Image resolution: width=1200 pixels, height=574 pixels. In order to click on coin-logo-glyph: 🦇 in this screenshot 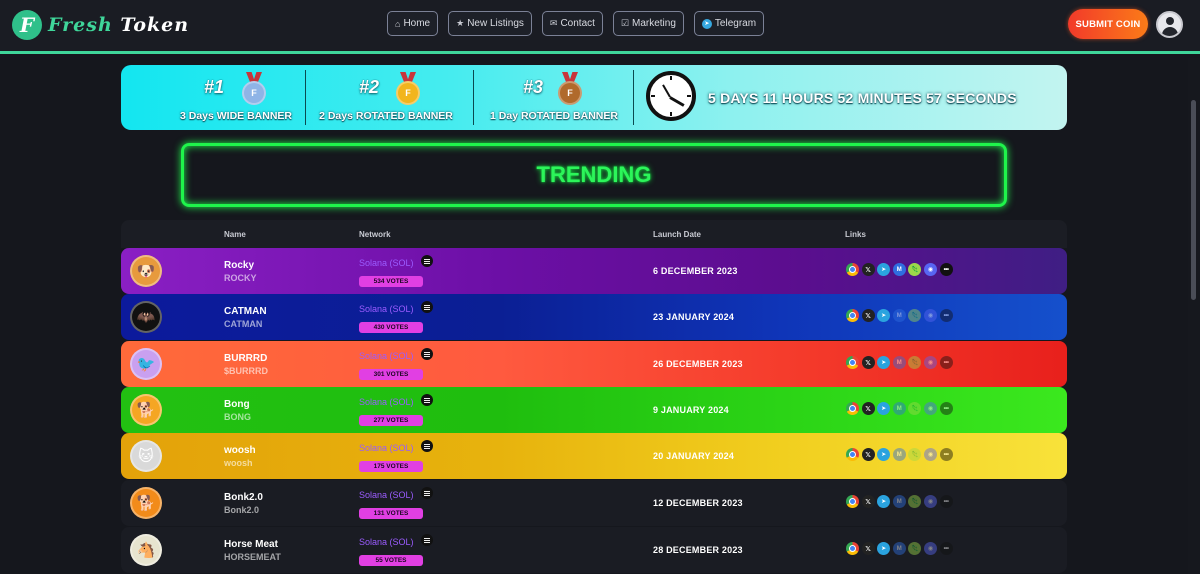, I will do `click(146, 317)`.